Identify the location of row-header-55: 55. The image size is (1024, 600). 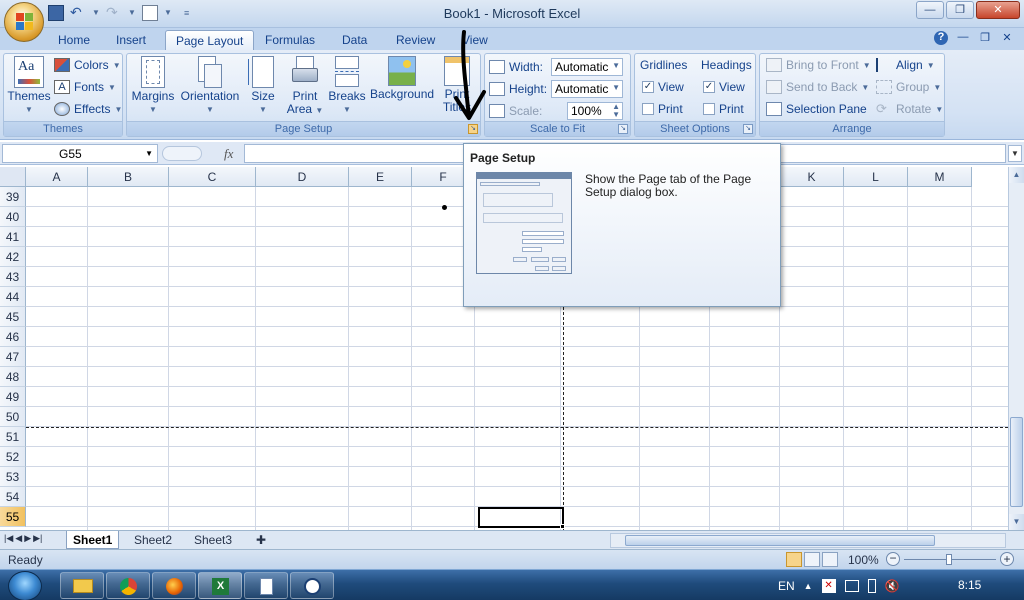
(13, 517).